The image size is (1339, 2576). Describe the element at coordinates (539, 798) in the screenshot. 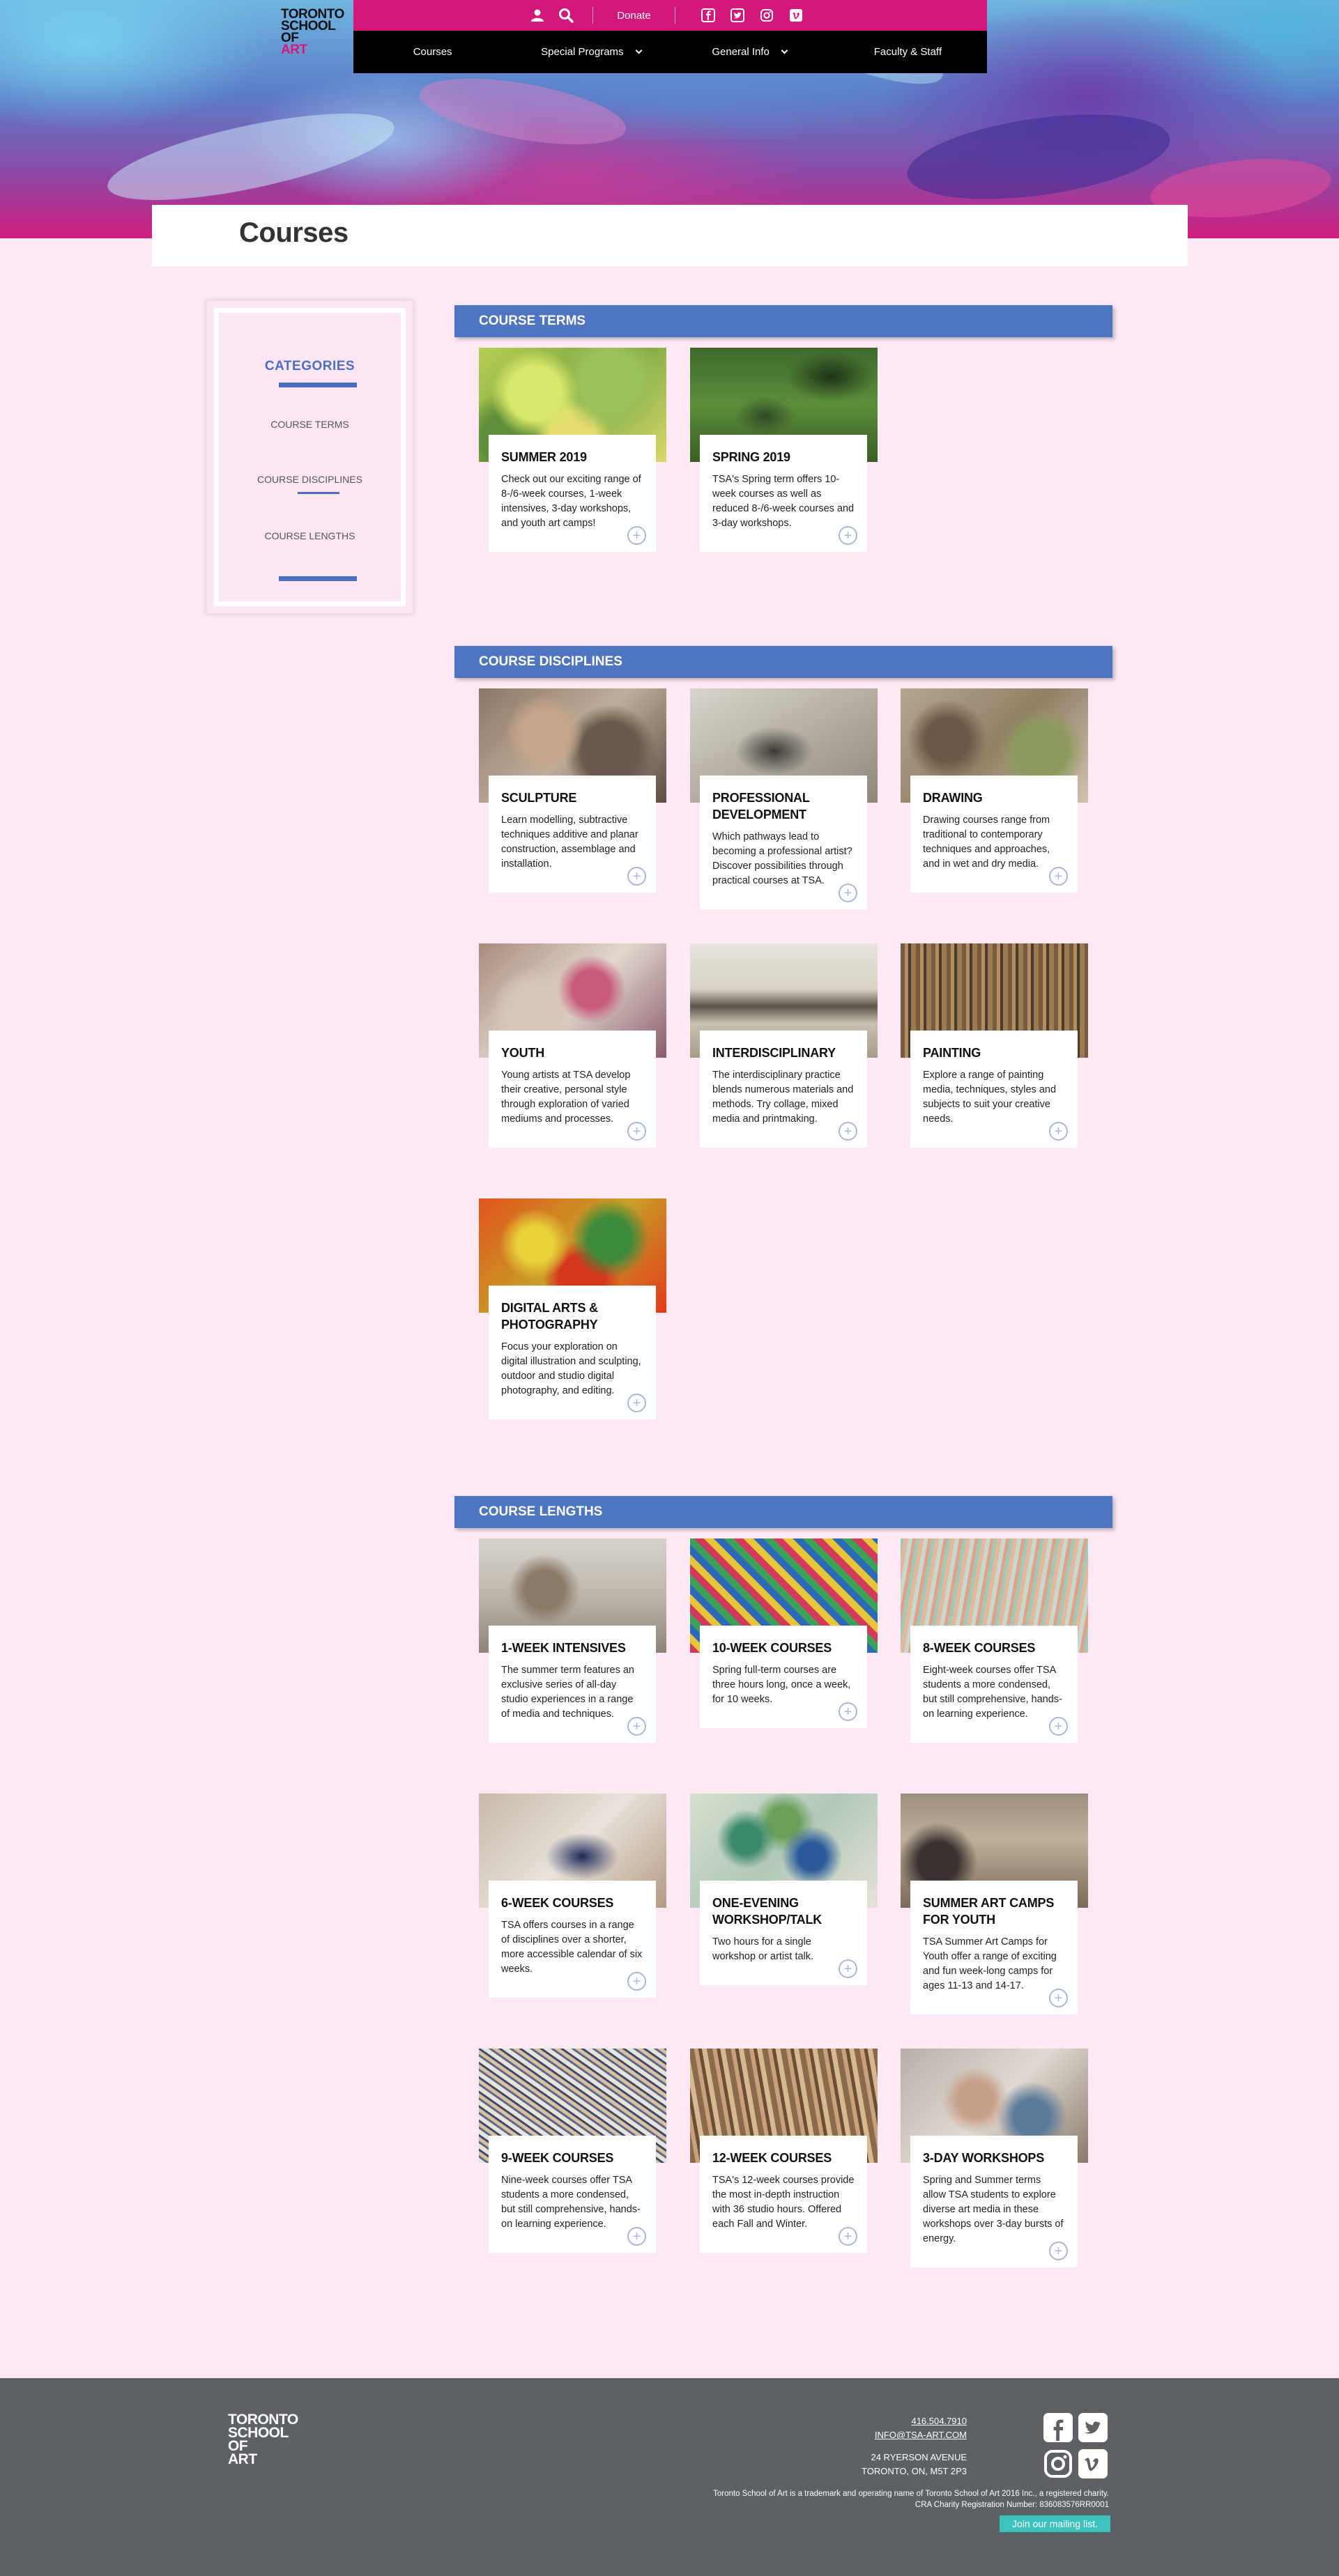

I see `card-title: SCULPTURE` at that location.